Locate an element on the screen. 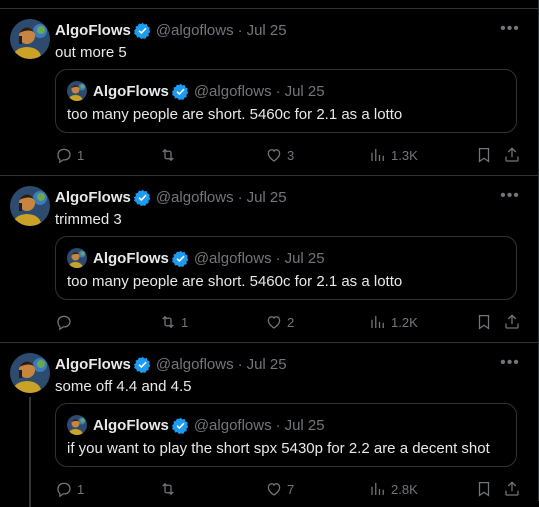 The width and height of the screenshot is (539, 507). like-button: 2 is located at coordinates (279, 322).